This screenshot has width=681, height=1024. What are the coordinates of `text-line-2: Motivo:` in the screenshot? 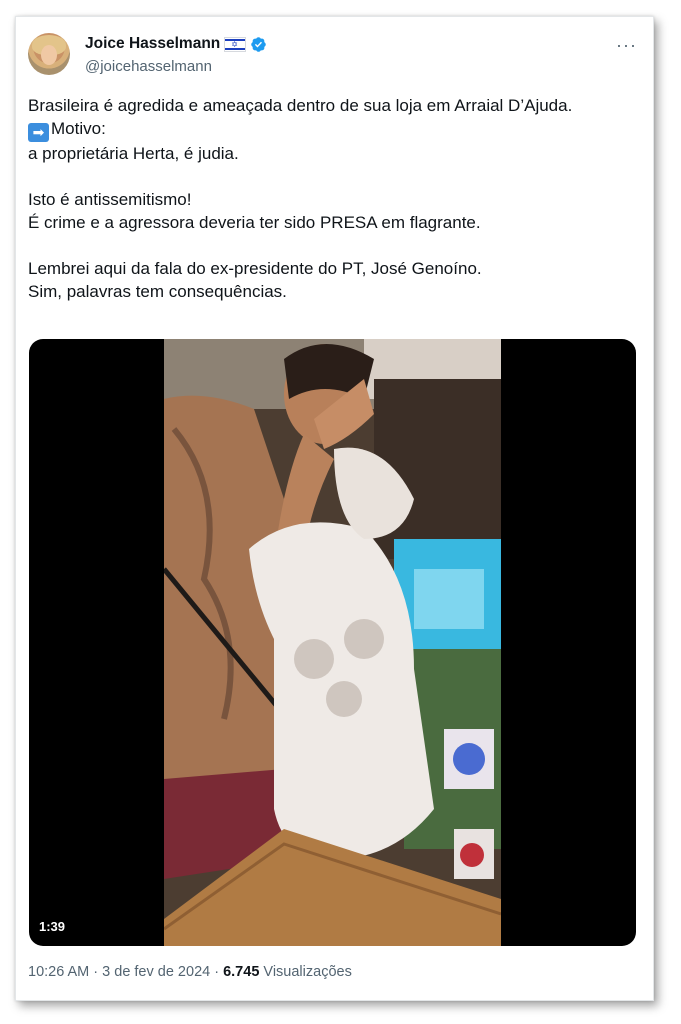 It's located at (78, 128).